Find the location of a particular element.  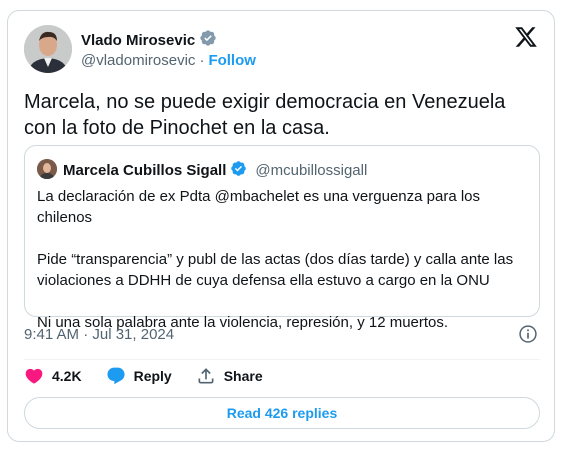

author-handle-row: @vladomirosevic · Follow is located at coordinates (168, 60).